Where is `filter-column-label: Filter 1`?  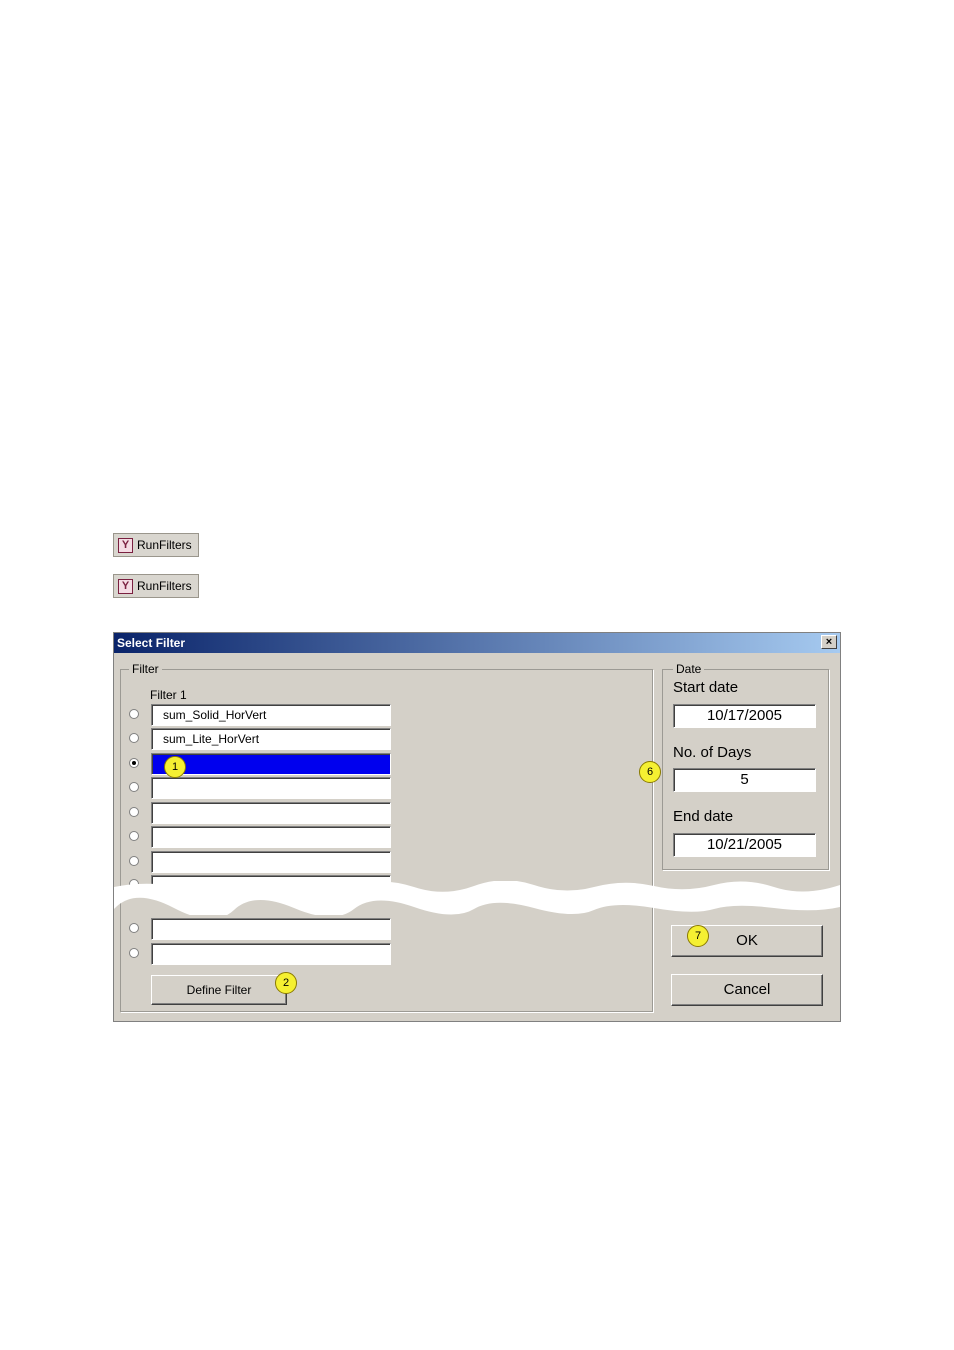
filter-column-label: Filter 1 is located at coordinates (168, 695).